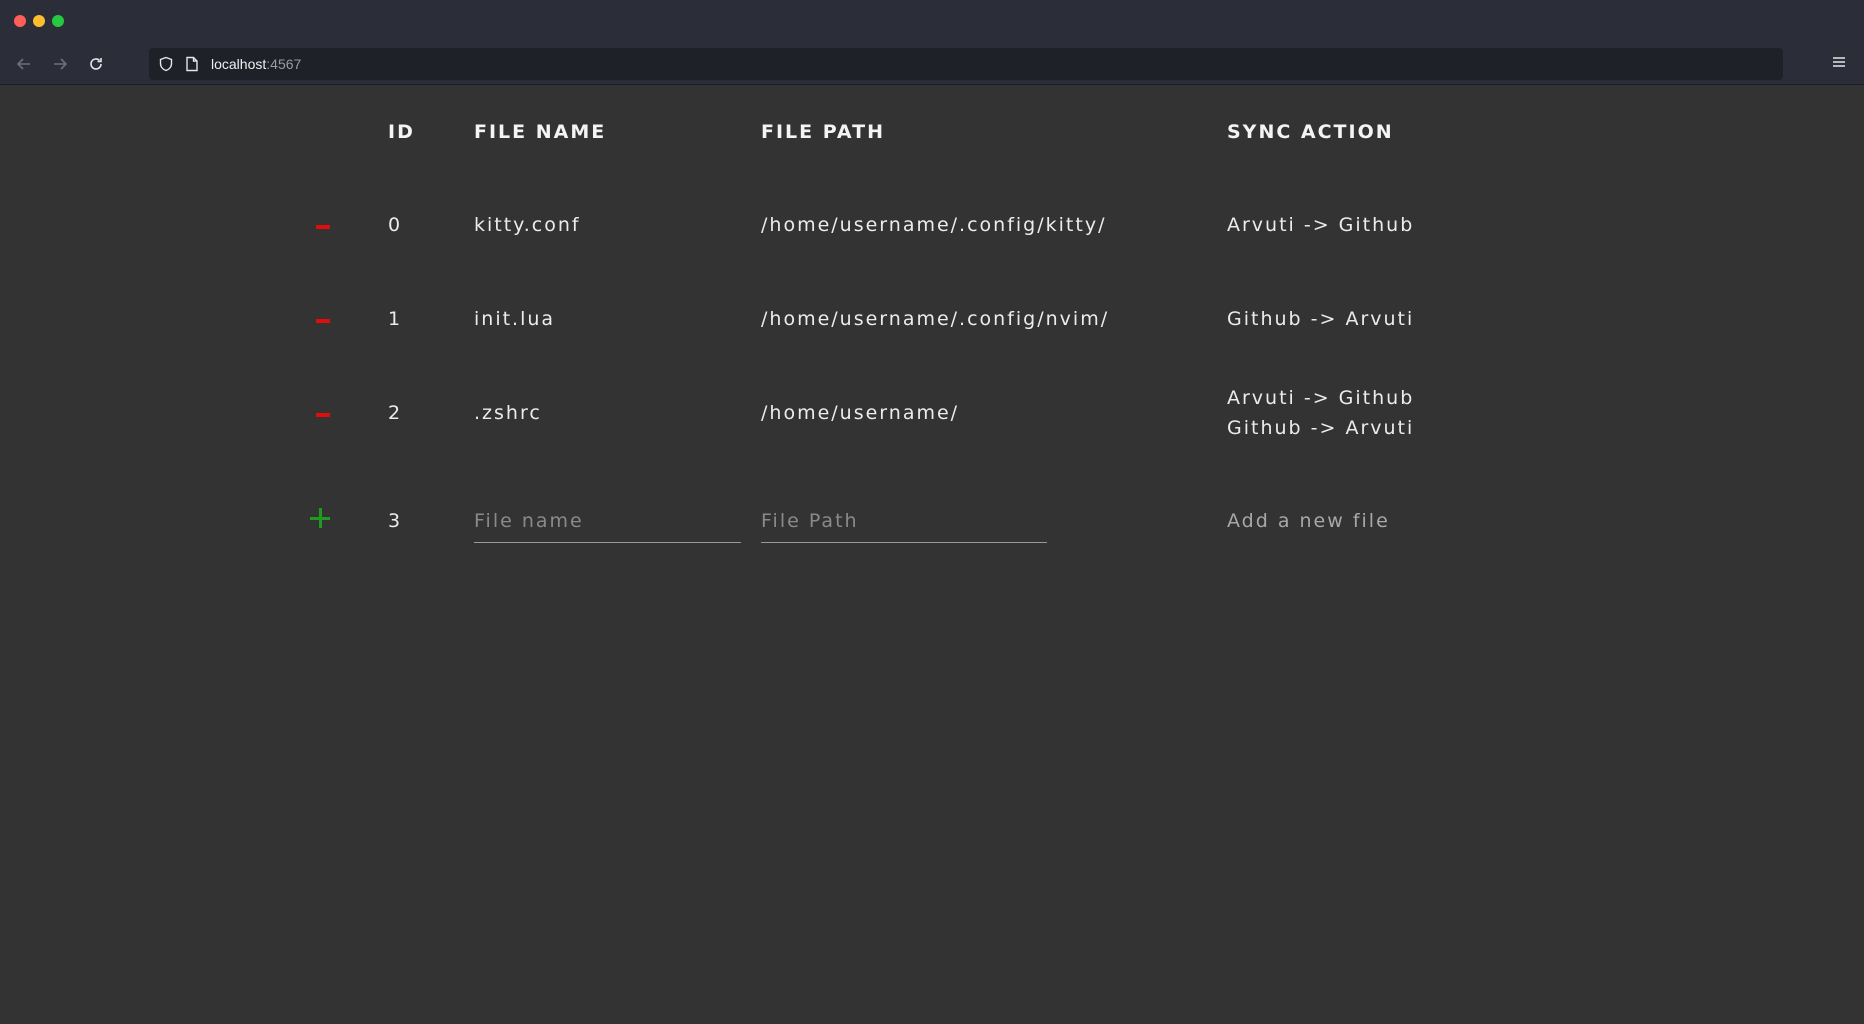 The width and height of the screenshot is (1864, 1024). I want to click on row-id: 2, so click(395, 413).